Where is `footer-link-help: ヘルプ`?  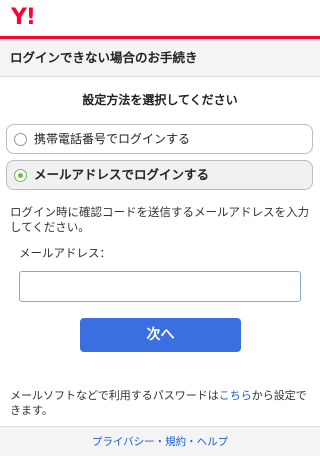
footer-link-help: ヘルプ is located at coordinates (213, 442).